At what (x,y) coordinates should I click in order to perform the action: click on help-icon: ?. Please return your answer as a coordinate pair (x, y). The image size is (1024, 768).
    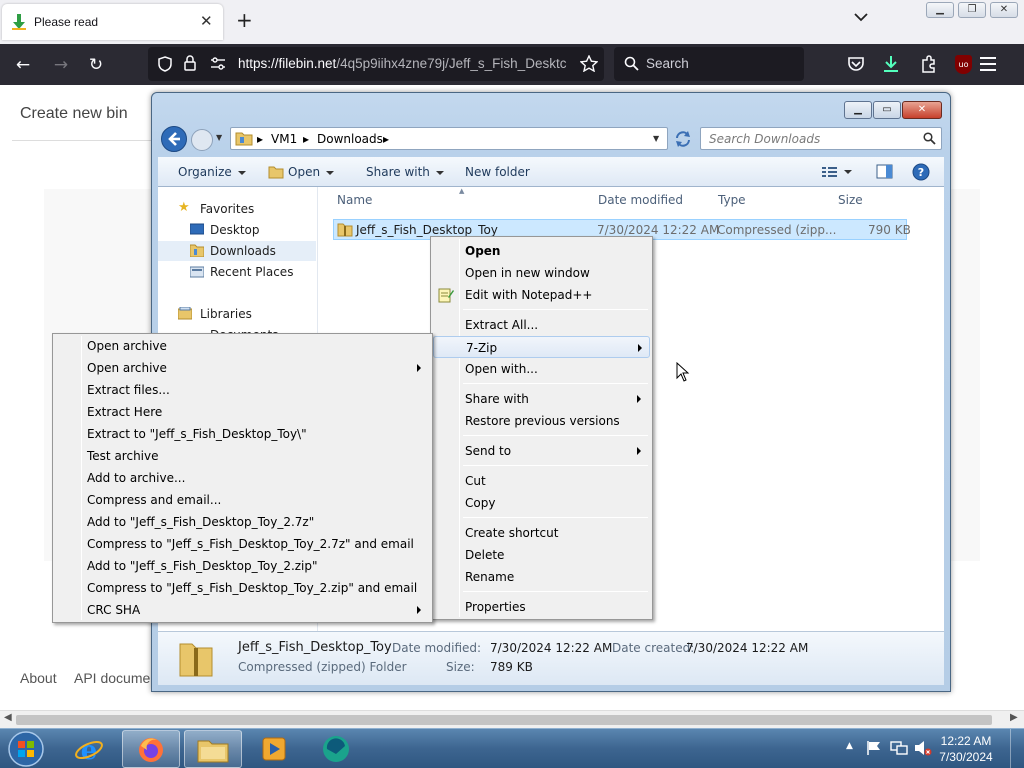
    Looking at the image, I should click on (921, 172).